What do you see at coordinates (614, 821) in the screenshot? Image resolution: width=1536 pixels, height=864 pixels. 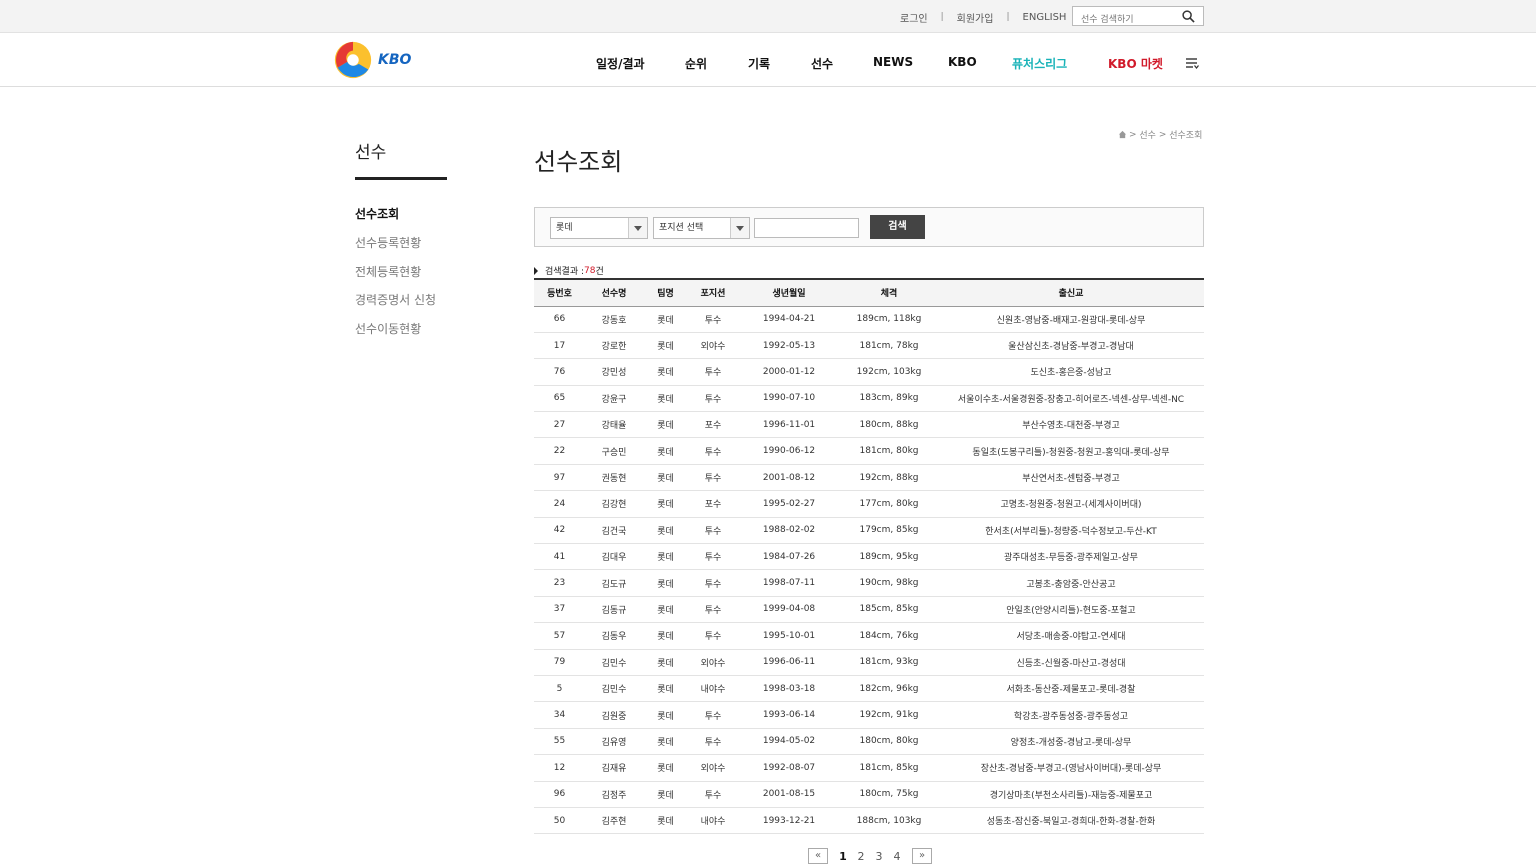 I see `cell-player-name: 김주현` at bounding box center [614, 821].